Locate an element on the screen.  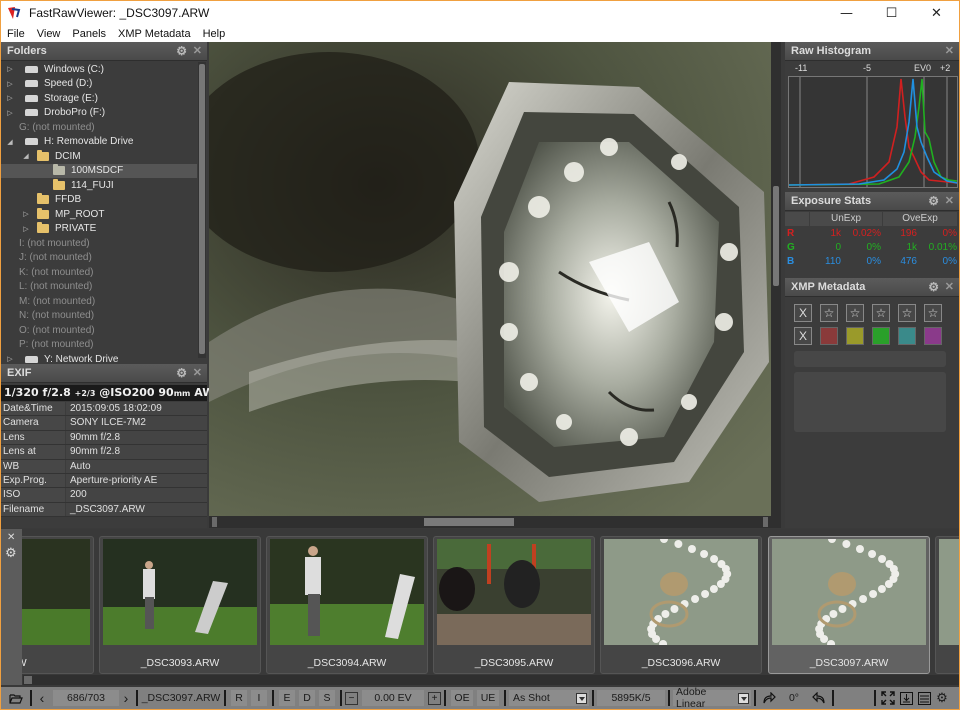
thumbnail-card is located at coordinates (947, 605).